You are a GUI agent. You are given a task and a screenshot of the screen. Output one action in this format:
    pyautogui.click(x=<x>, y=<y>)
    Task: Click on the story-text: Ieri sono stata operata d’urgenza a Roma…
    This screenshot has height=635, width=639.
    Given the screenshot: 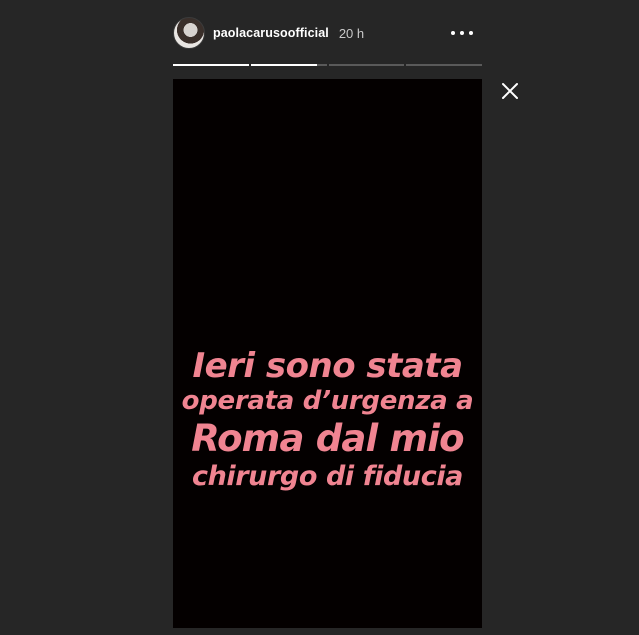 What is the action you would take?
    pyautogui.click(x=327, y=419)
    